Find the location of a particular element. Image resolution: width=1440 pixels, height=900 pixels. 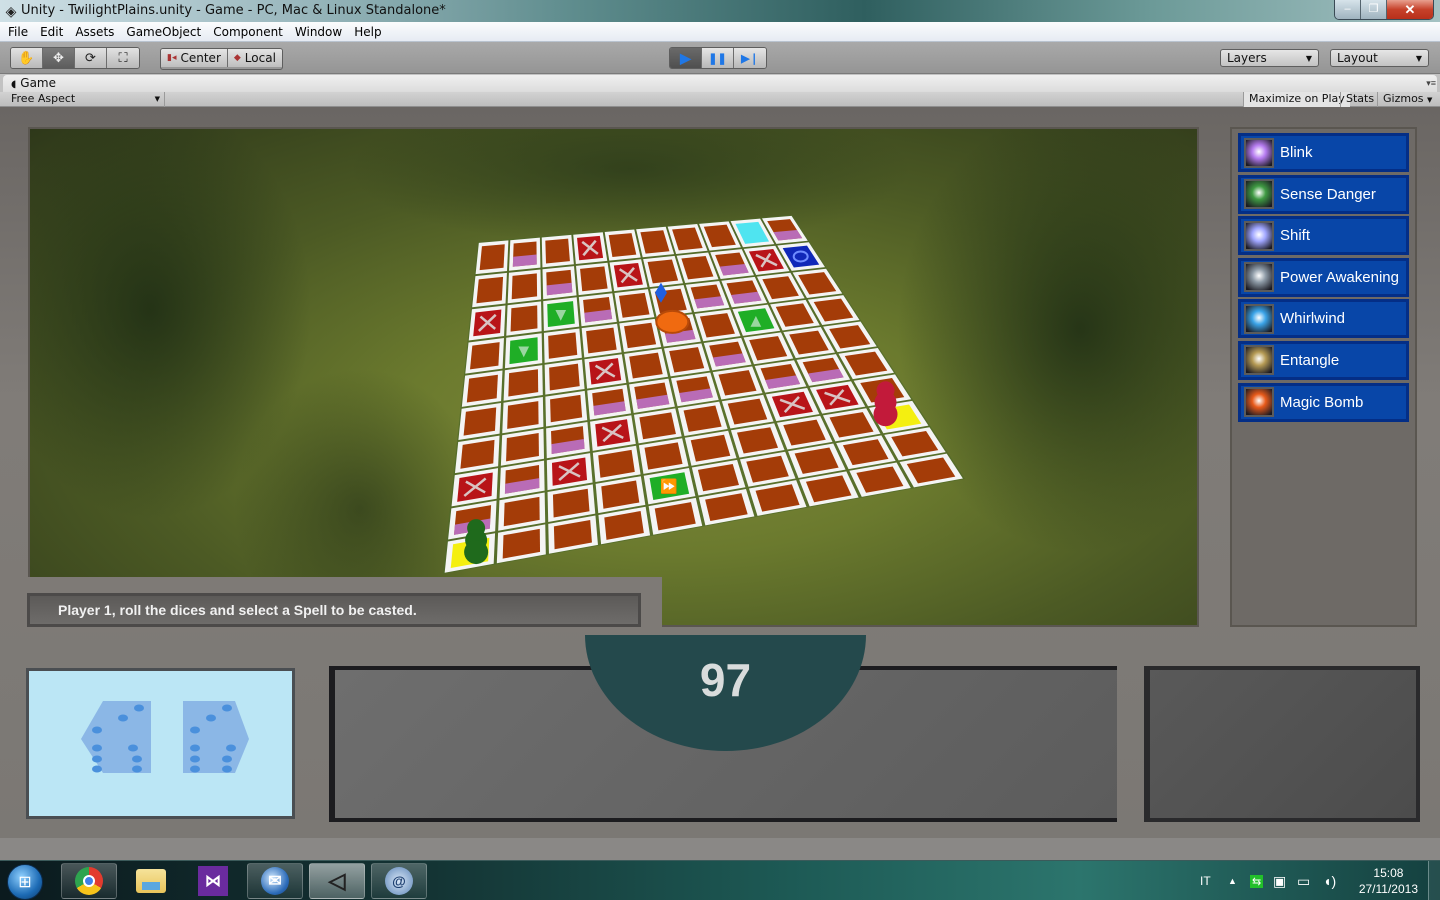

taskbar-thunderbird: ✉ is located at coordinates (275, 881).